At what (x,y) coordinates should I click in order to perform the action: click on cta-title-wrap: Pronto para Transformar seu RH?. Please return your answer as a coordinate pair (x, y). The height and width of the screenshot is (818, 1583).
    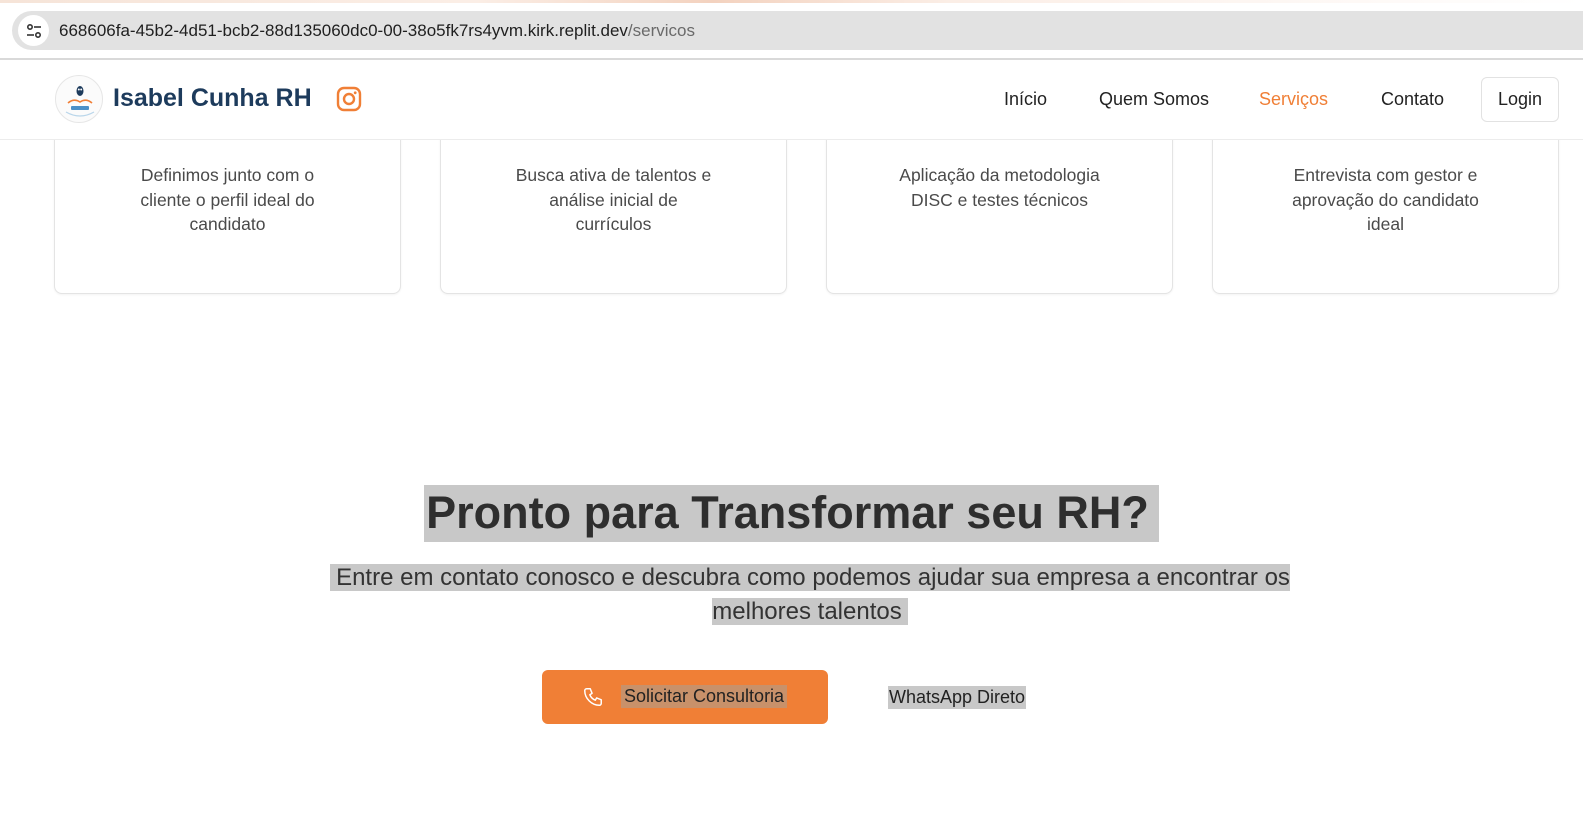
    Looking at the image, I should click on (791, 513).